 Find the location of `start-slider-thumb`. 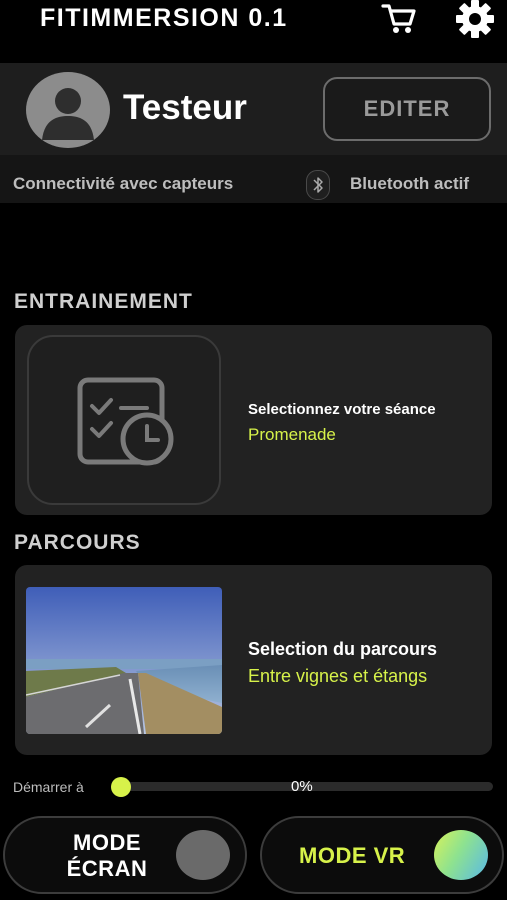

start-slider-thumb is located at coordinates (121, 787).